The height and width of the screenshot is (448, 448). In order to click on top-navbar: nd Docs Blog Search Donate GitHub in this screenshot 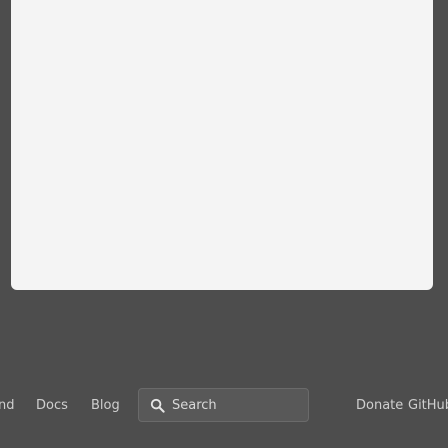, I will do `click(224, 406)`.